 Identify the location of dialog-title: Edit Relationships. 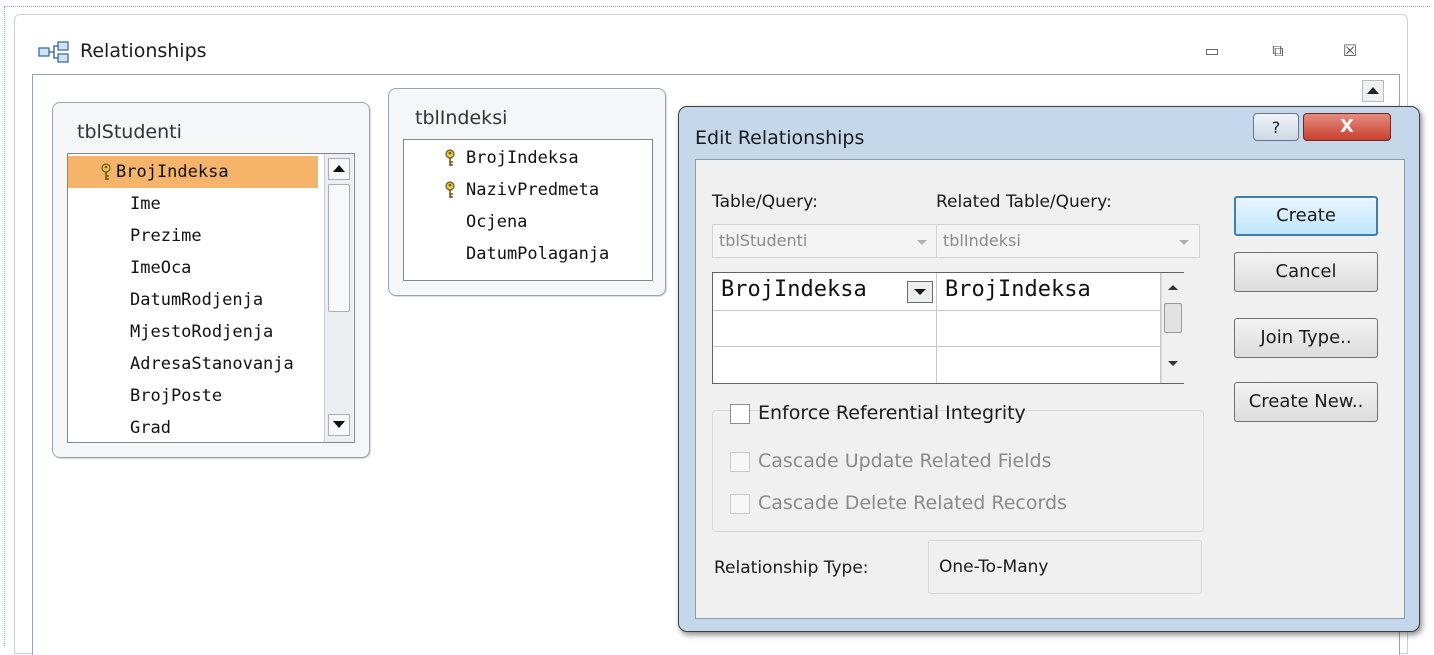
(780, 138).